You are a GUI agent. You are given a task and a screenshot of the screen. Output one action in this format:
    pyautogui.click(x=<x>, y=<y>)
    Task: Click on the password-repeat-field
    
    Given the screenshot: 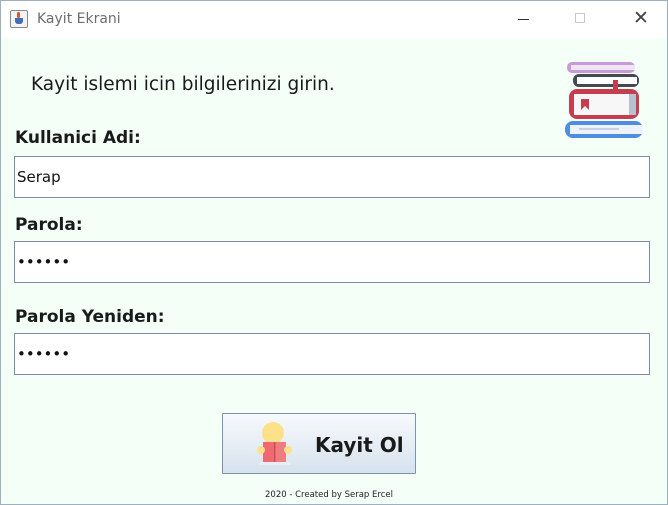 What is the action you would take?
    pyautogui.click(x=332, y=354)
    